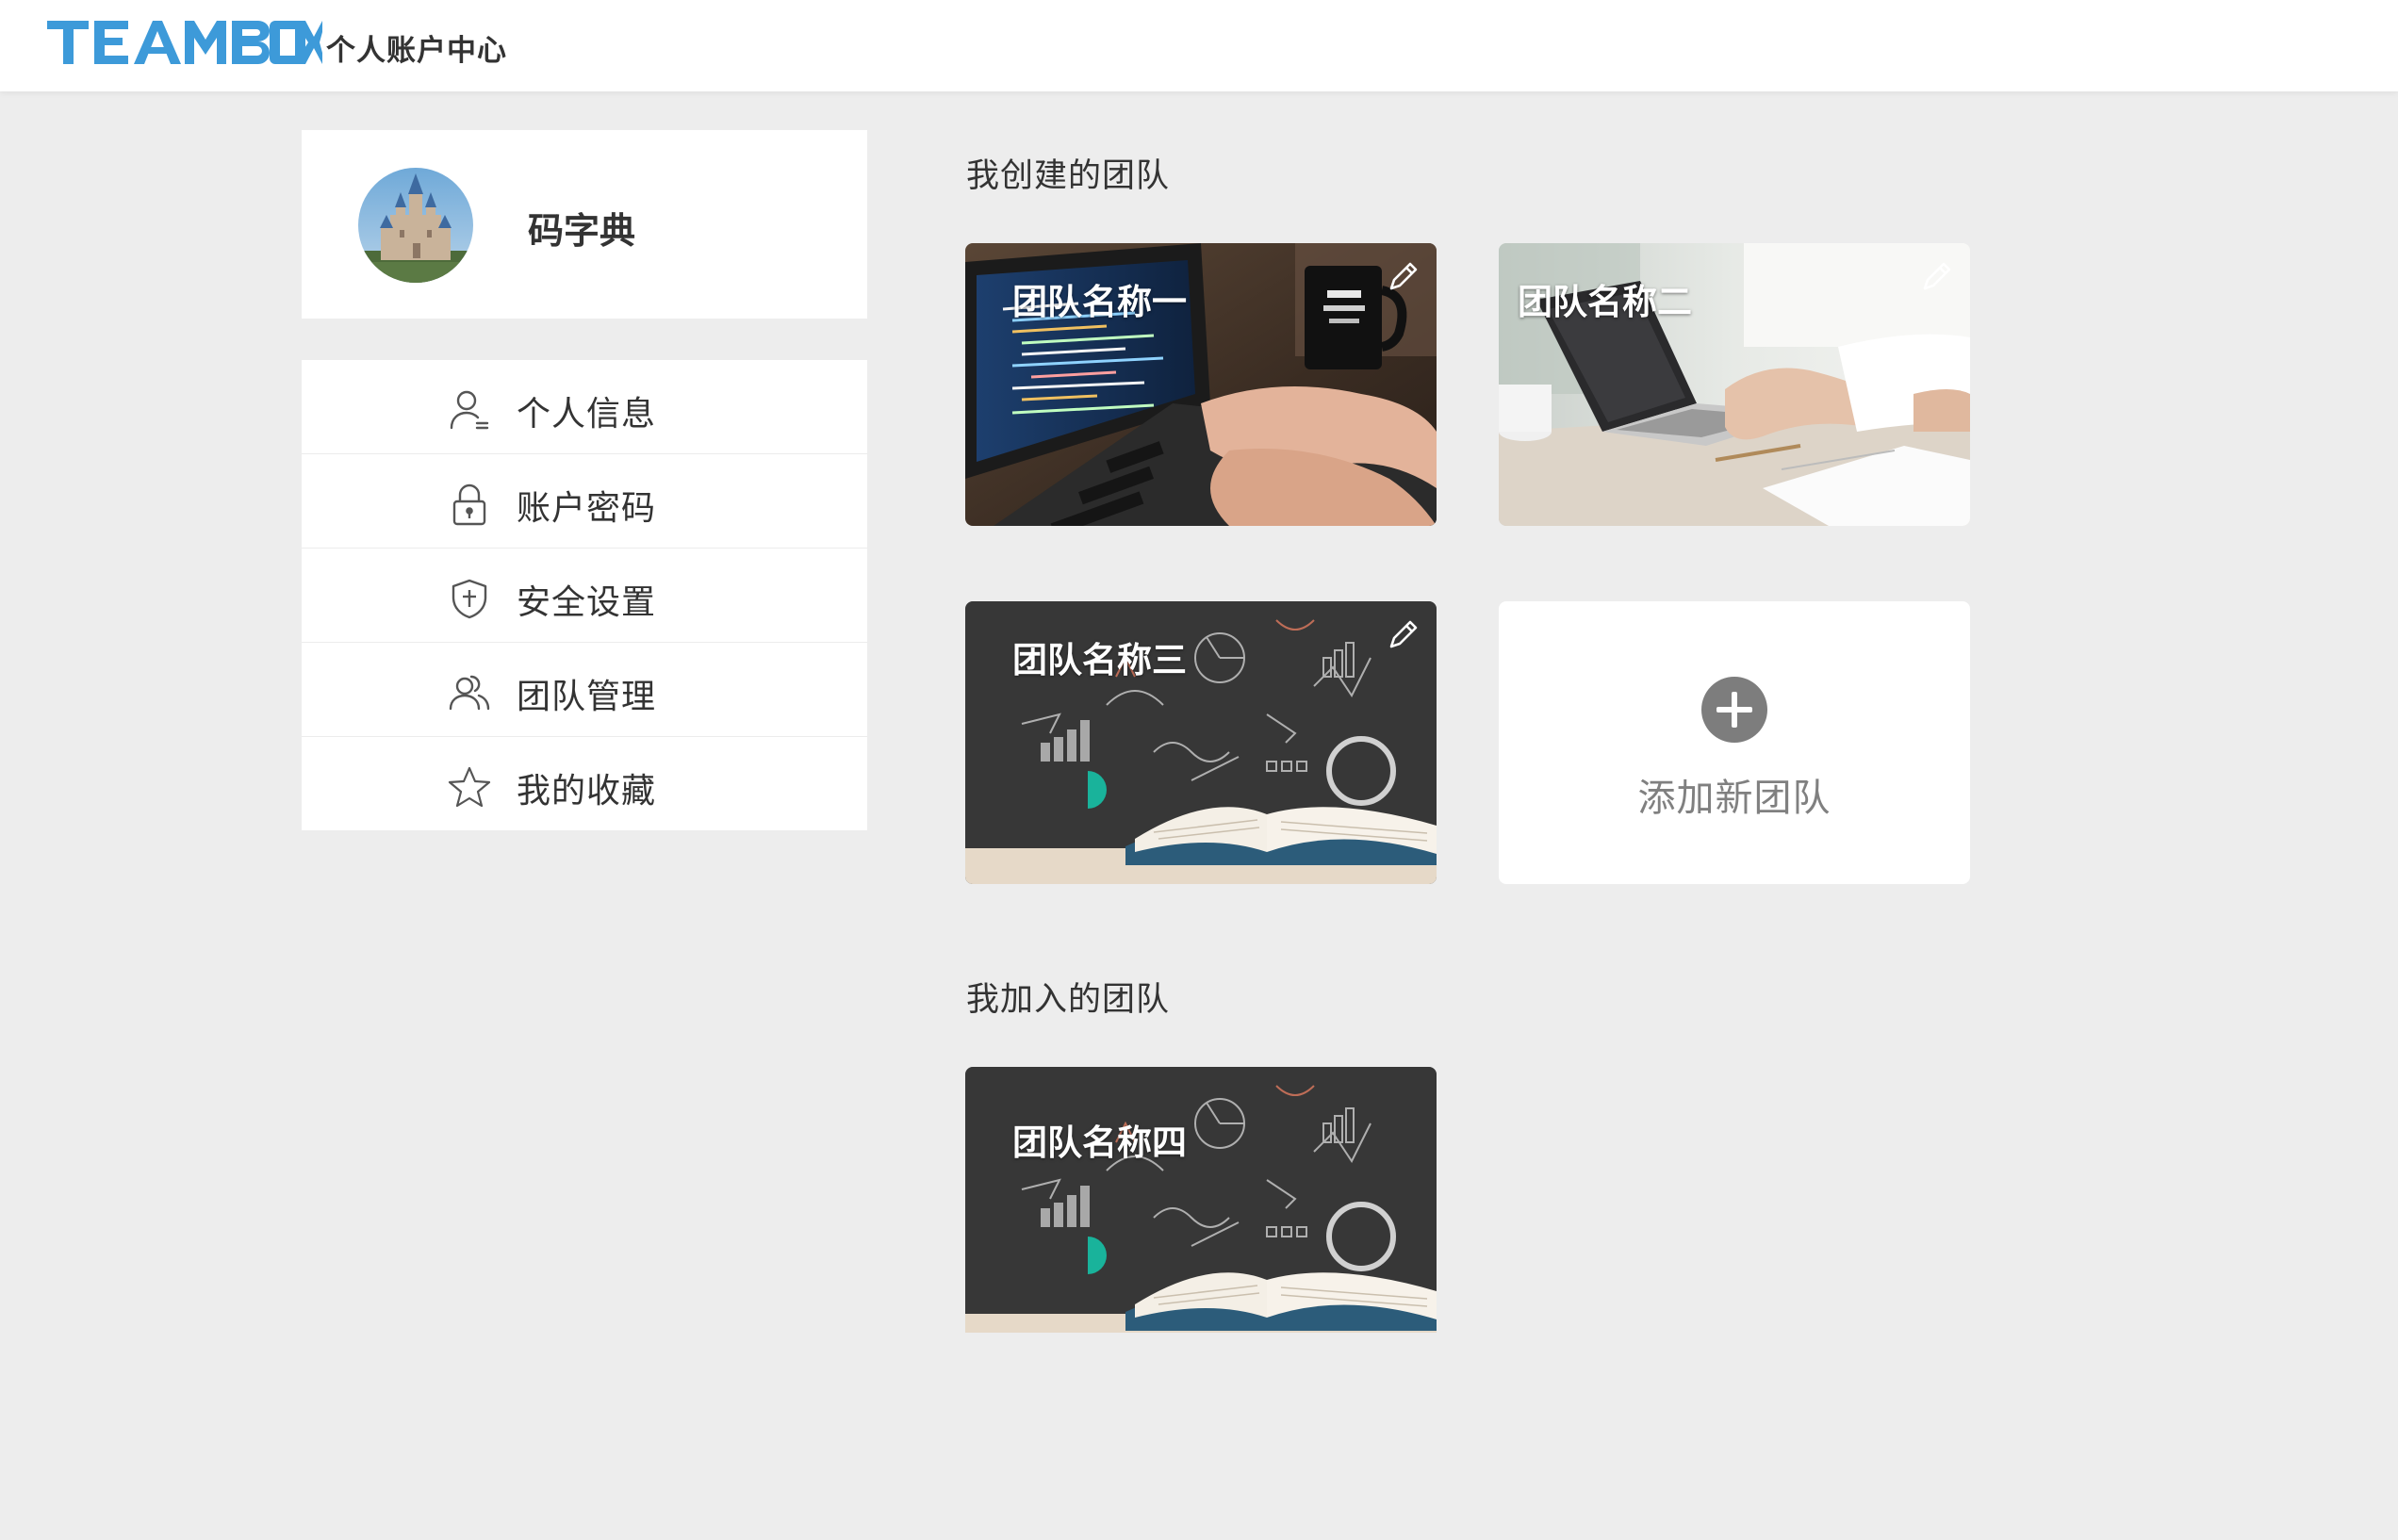  Describe the element at coordinates (587, 414) in the screenshot. I see `menu-item-label: 个人信息` at that location.